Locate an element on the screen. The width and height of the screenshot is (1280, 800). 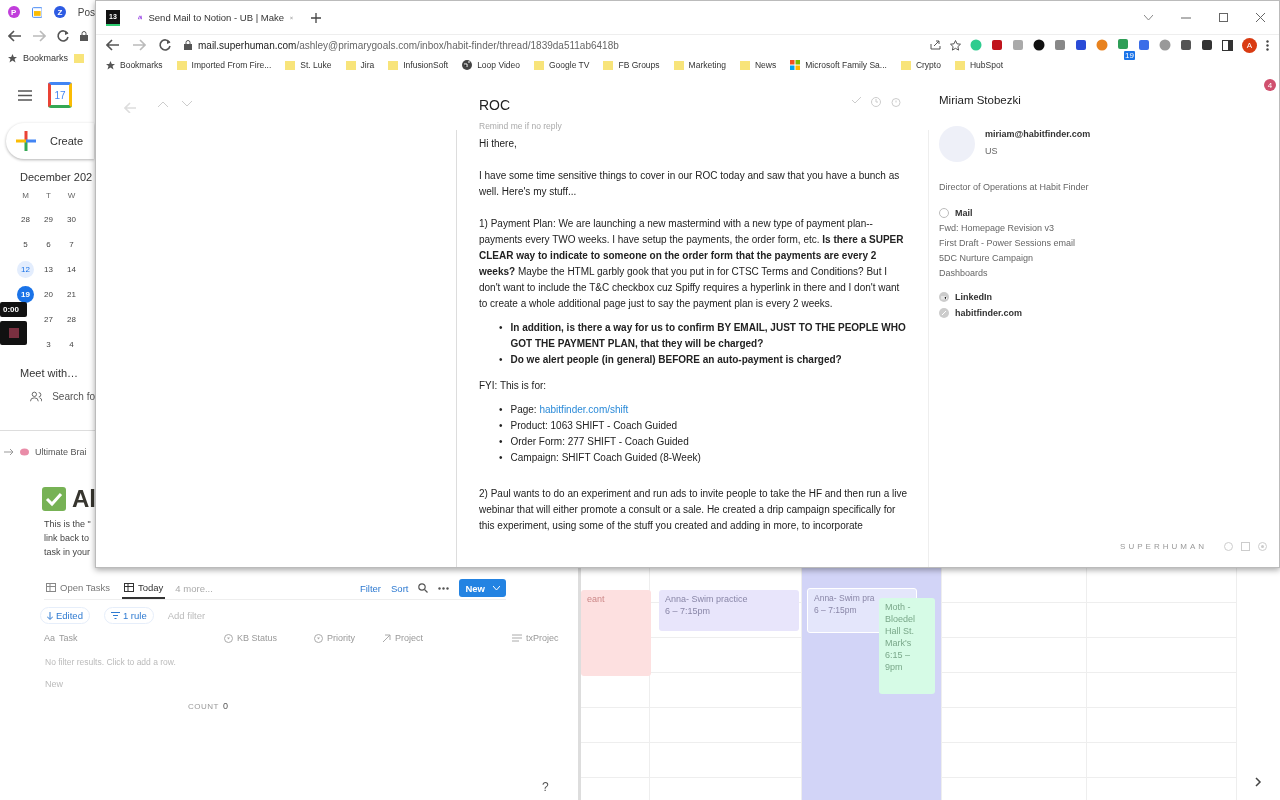
calendar-day: 30 is located at coordinates (71, 219).